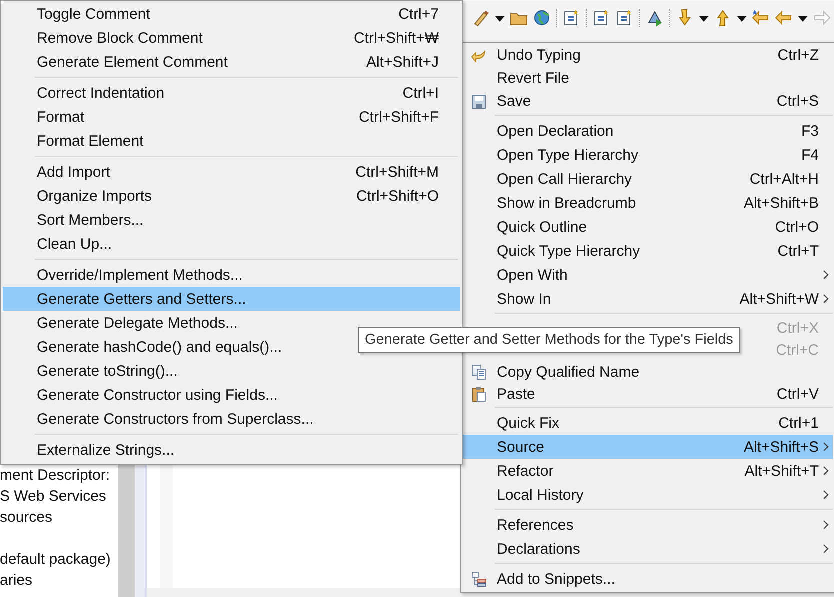 The height and width of the screenshot is (597, 834). I want to click on down-arrow-icon, so click(685, 18).